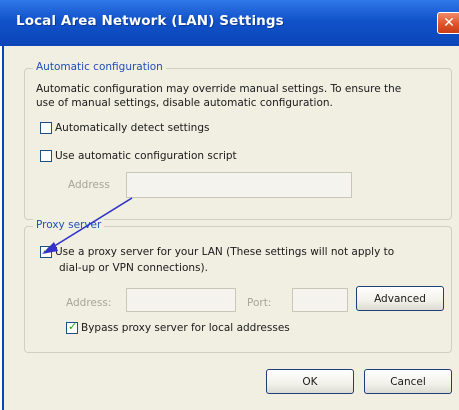  I want to click on annotation-arrow, so click(87, 225).